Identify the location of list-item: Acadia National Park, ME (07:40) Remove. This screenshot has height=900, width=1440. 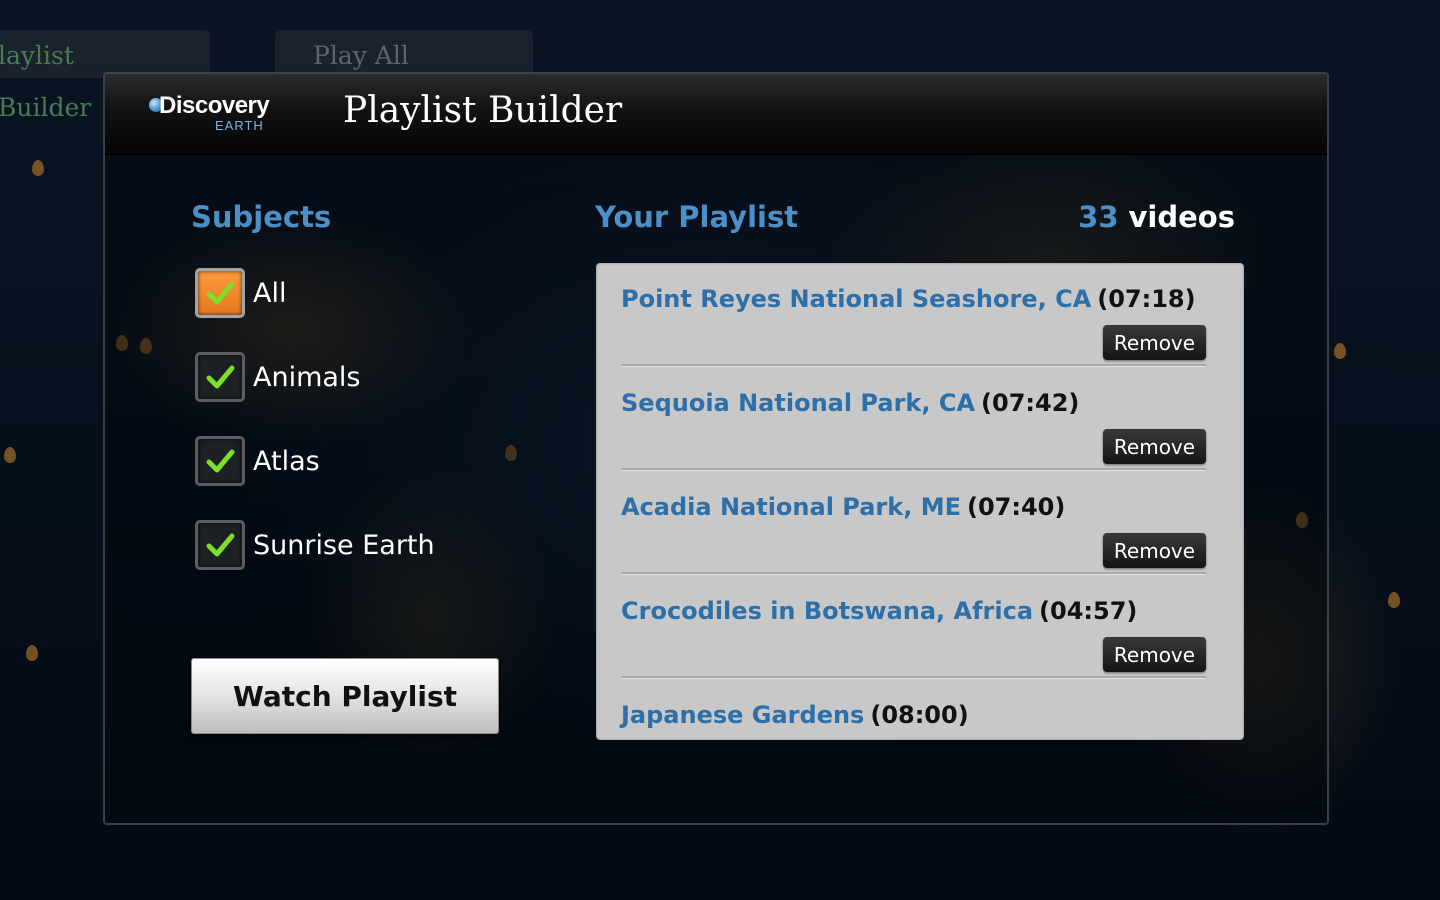
(913, 523).